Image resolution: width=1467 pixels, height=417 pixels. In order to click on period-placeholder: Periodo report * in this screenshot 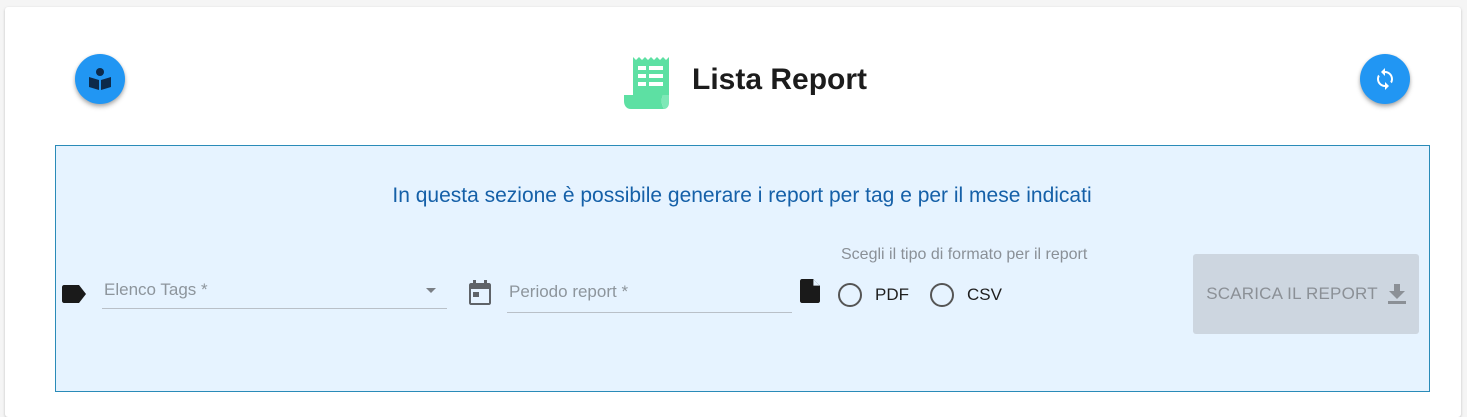, I will do `click(569, 291)`.